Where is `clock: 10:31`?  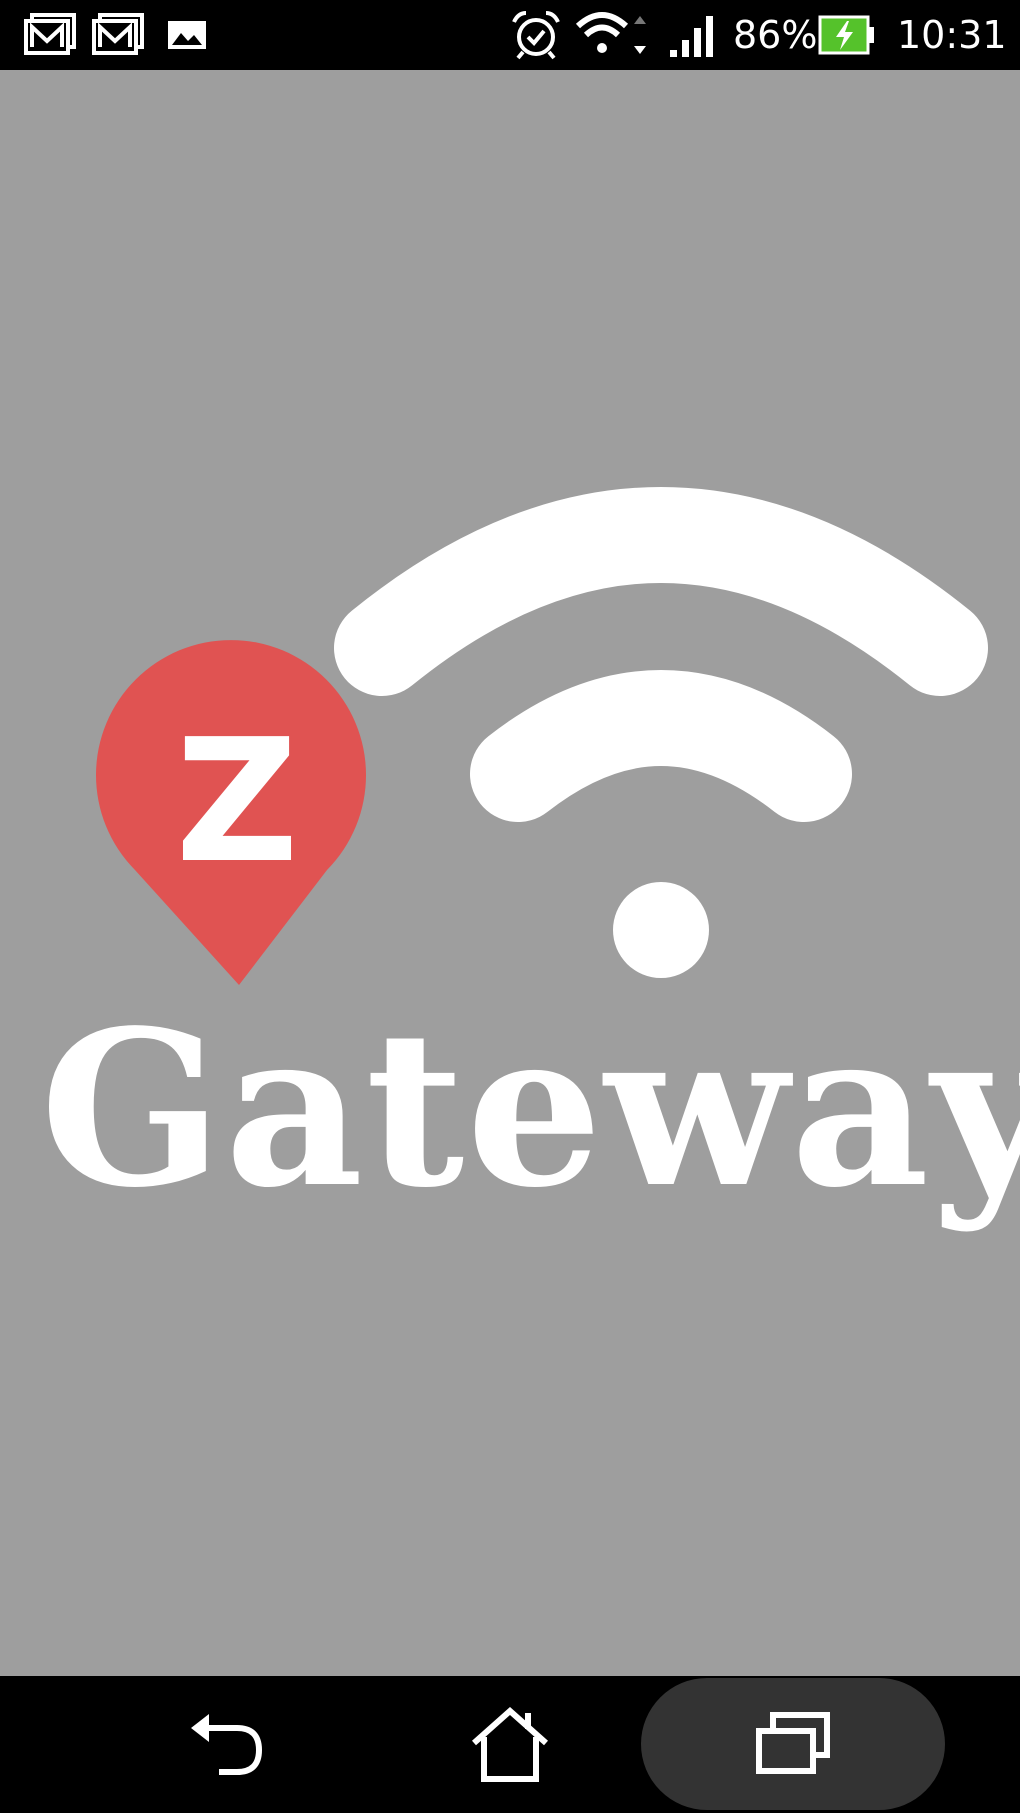
clock: 10:31 is located at coordinates (952, 35).